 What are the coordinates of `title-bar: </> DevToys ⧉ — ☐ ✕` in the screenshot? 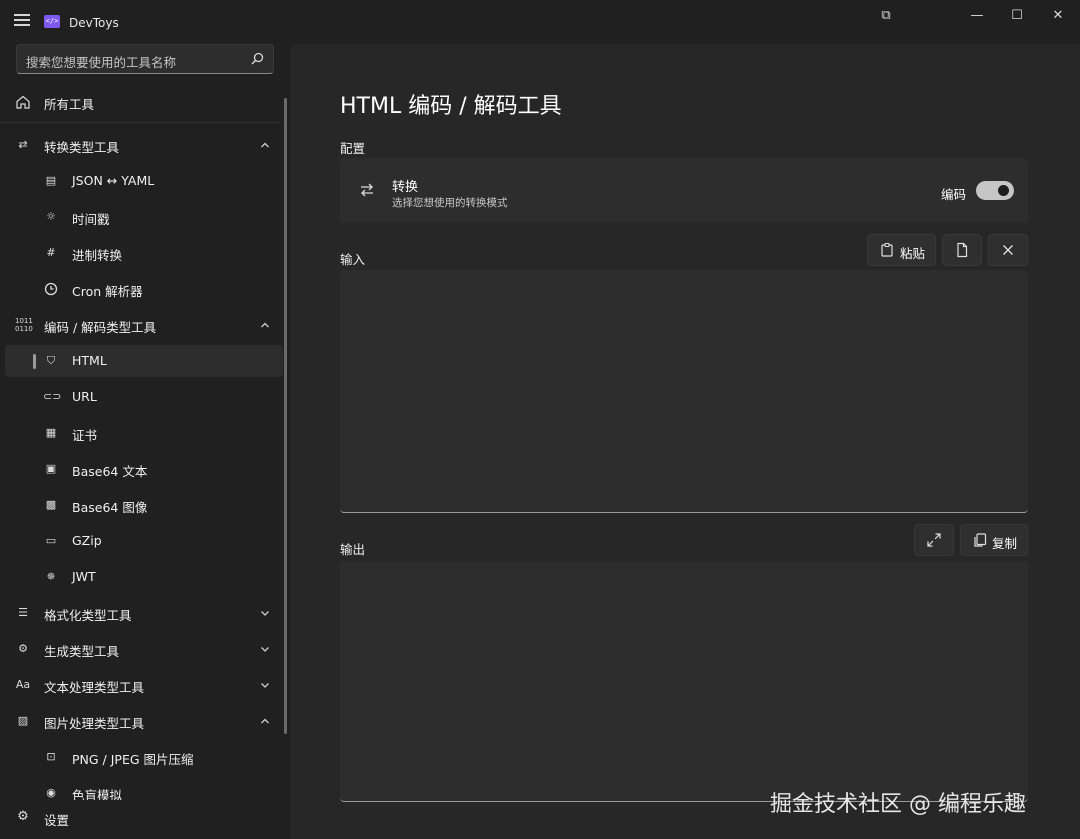 It's located at (540, 18).